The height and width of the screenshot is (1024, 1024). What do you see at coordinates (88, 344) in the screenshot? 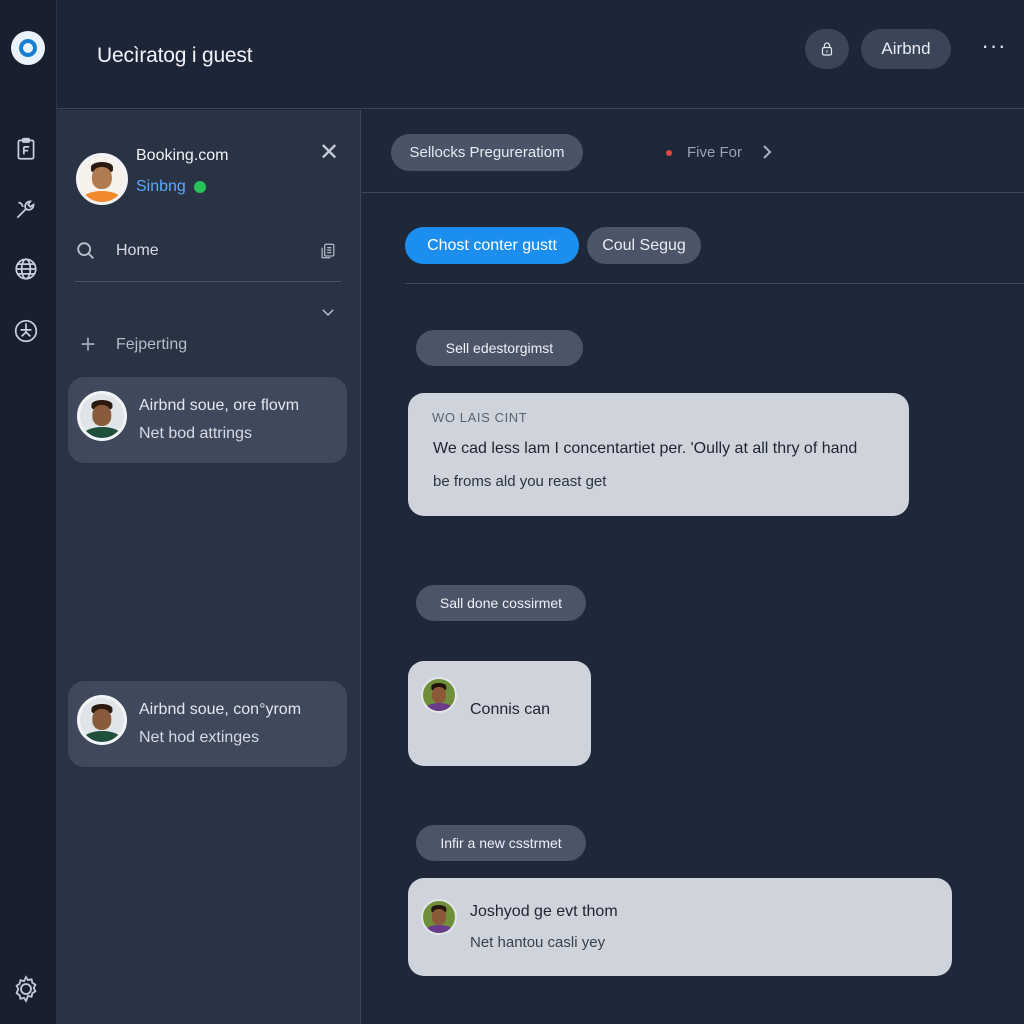
I see `add-icon: +` at bounding box center [88, 344].